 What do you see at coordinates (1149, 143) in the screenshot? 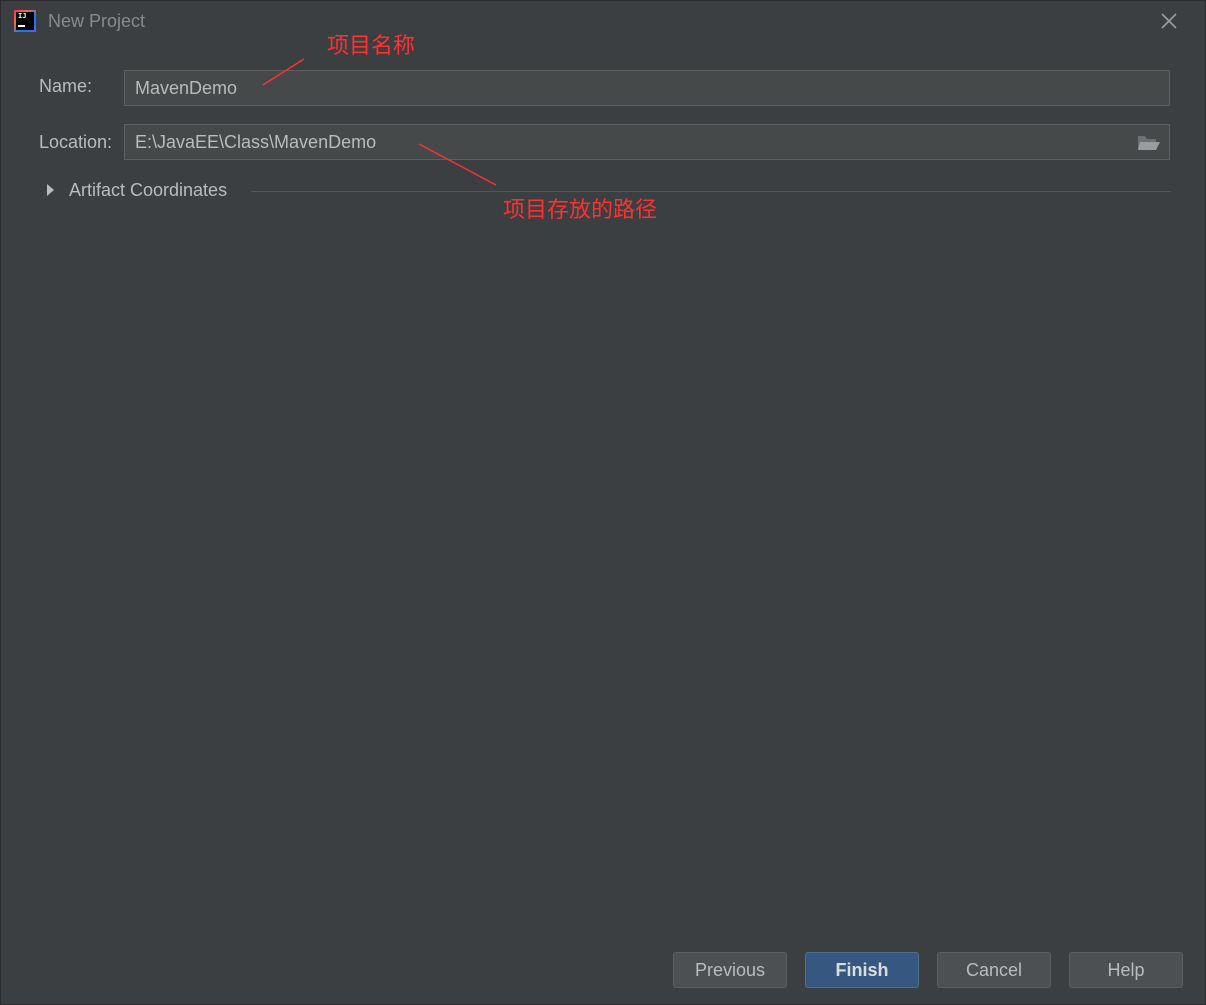
I see `folder-open-icon` at bounding box center [1149, 143].